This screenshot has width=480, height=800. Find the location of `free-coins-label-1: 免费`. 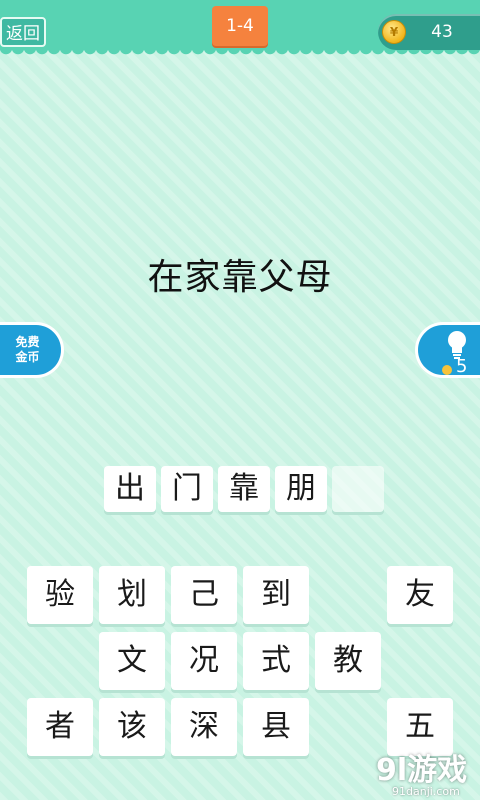

free-coins-label-1: 免费 is located at coordinates (27, 342).